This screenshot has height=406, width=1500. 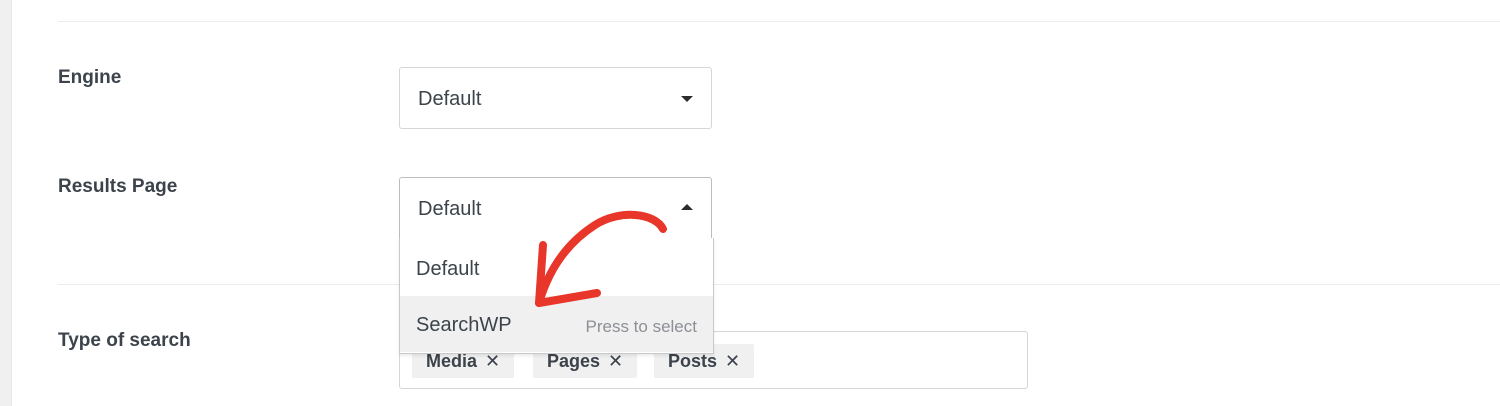 What do you see at coordinates (6, 203) in the screenshot?
I see `admin-sidebar-edge` at bounding box center [6, 203].